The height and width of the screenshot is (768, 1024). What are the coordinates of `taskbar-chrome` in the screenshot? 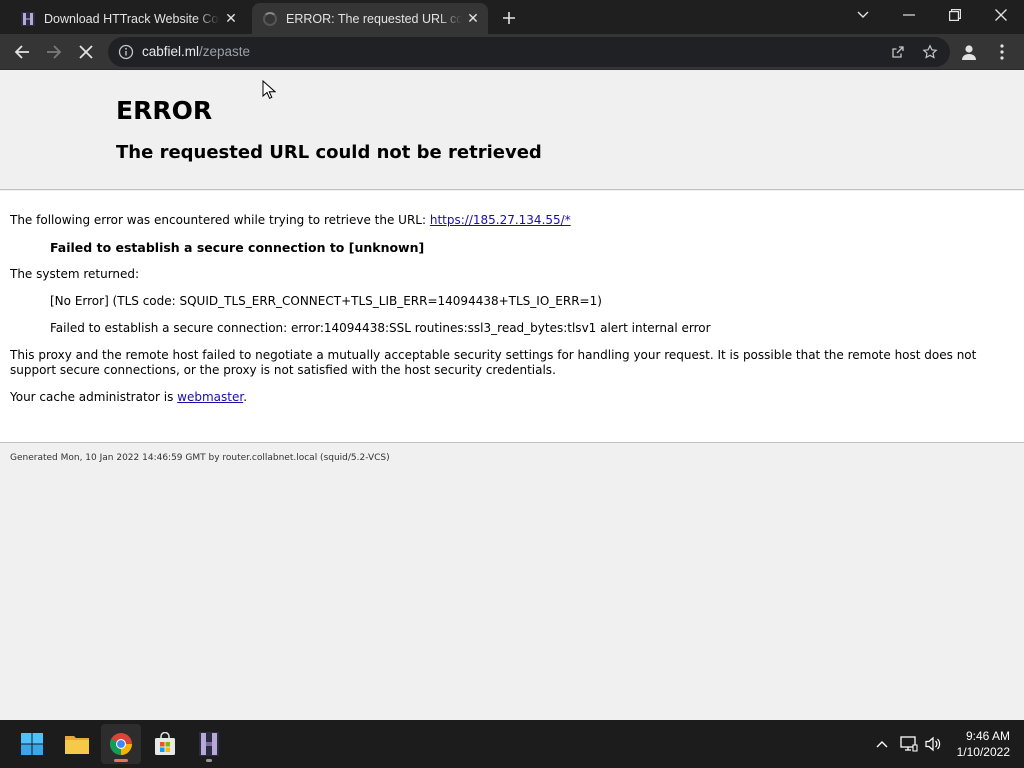 It's located at (121, 744).